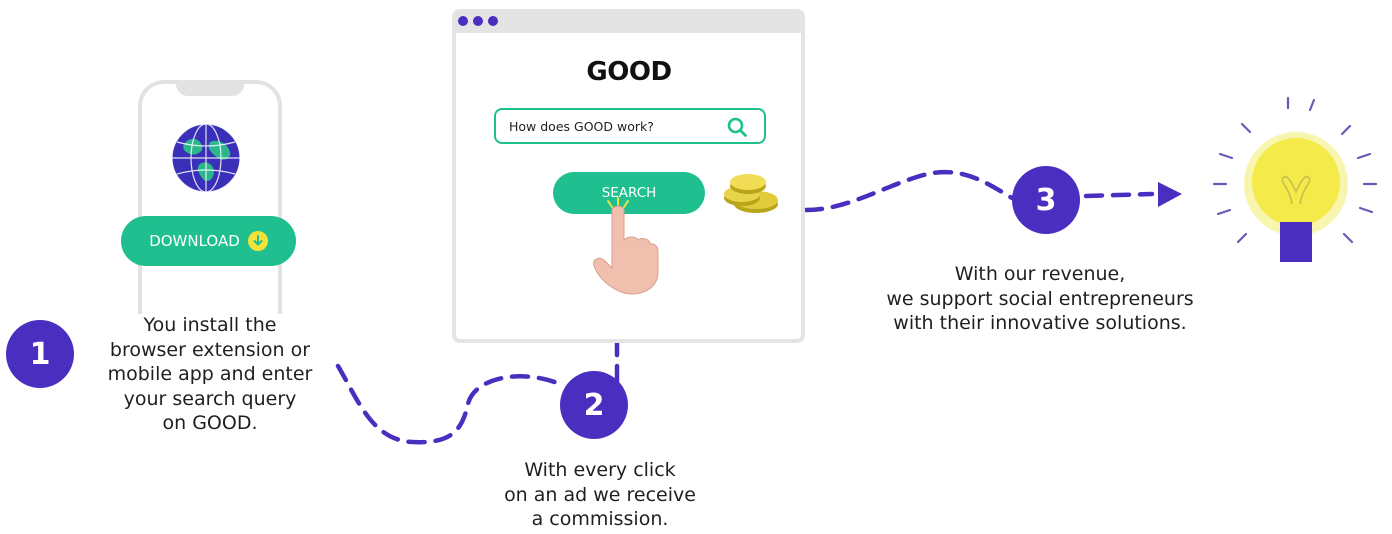  What do you see at coordinates (210, 197) in the screenshot?
I see `phone-mockup` at bounding box center [210, 197].